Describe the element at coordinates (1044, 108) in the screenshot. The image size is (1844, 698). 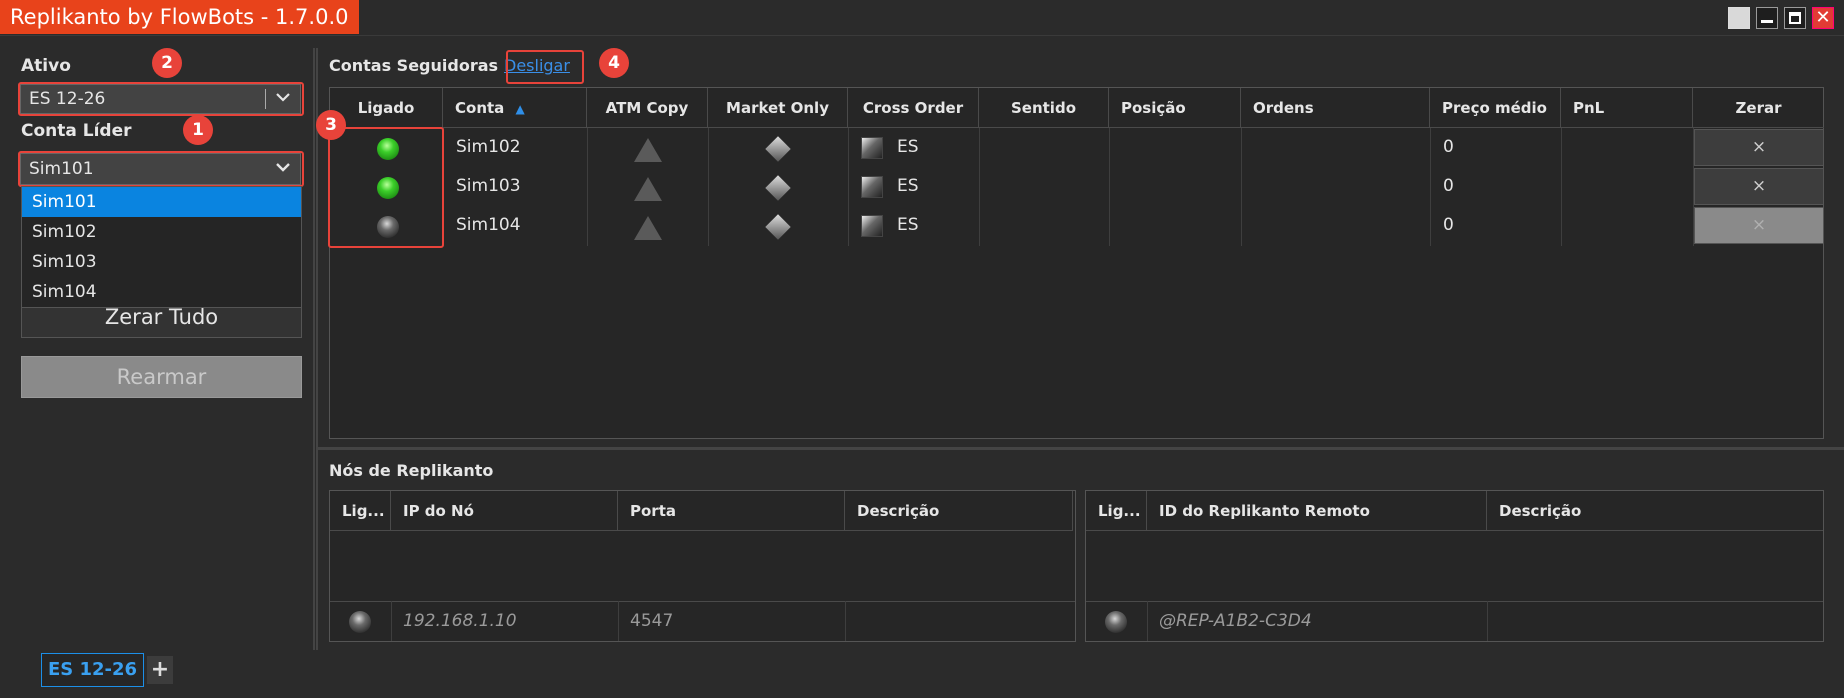
I see `col-header-sentido: Sentido` at that location.